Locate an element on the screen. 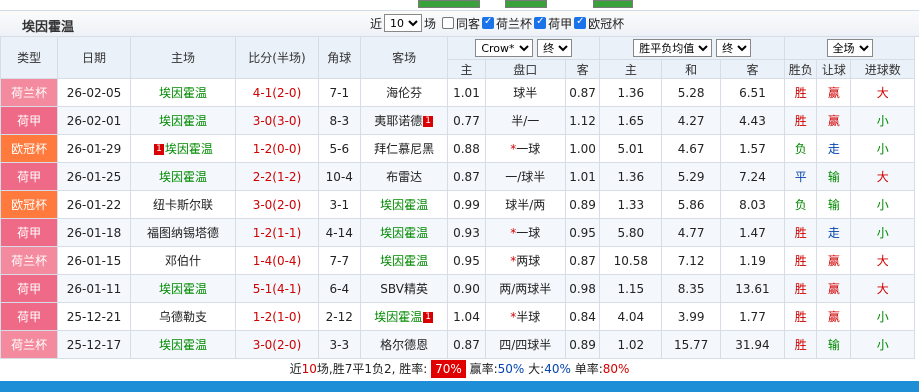 This screenshot has height=392, width=919. away-team: 海伦芬 is located at coordinates (404, 92).